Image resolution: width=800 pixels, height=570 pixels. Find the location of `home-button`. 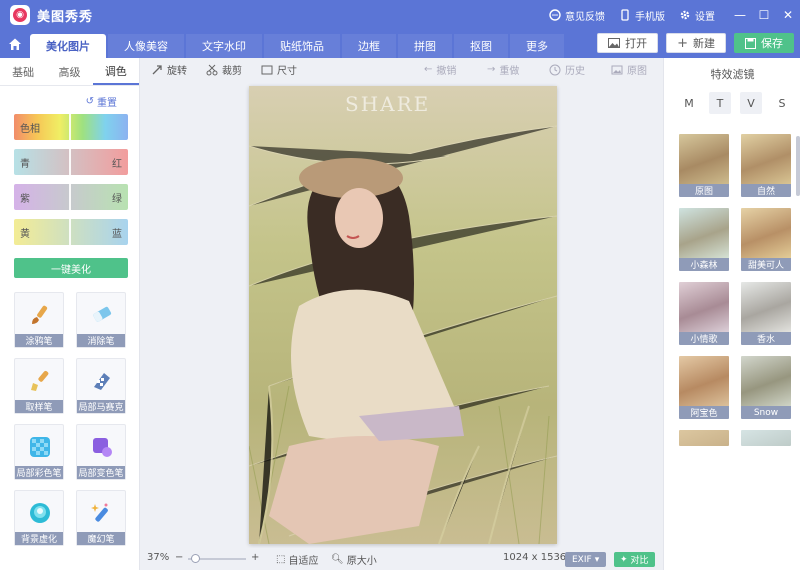

home-button is located at coordinates (15, 44).